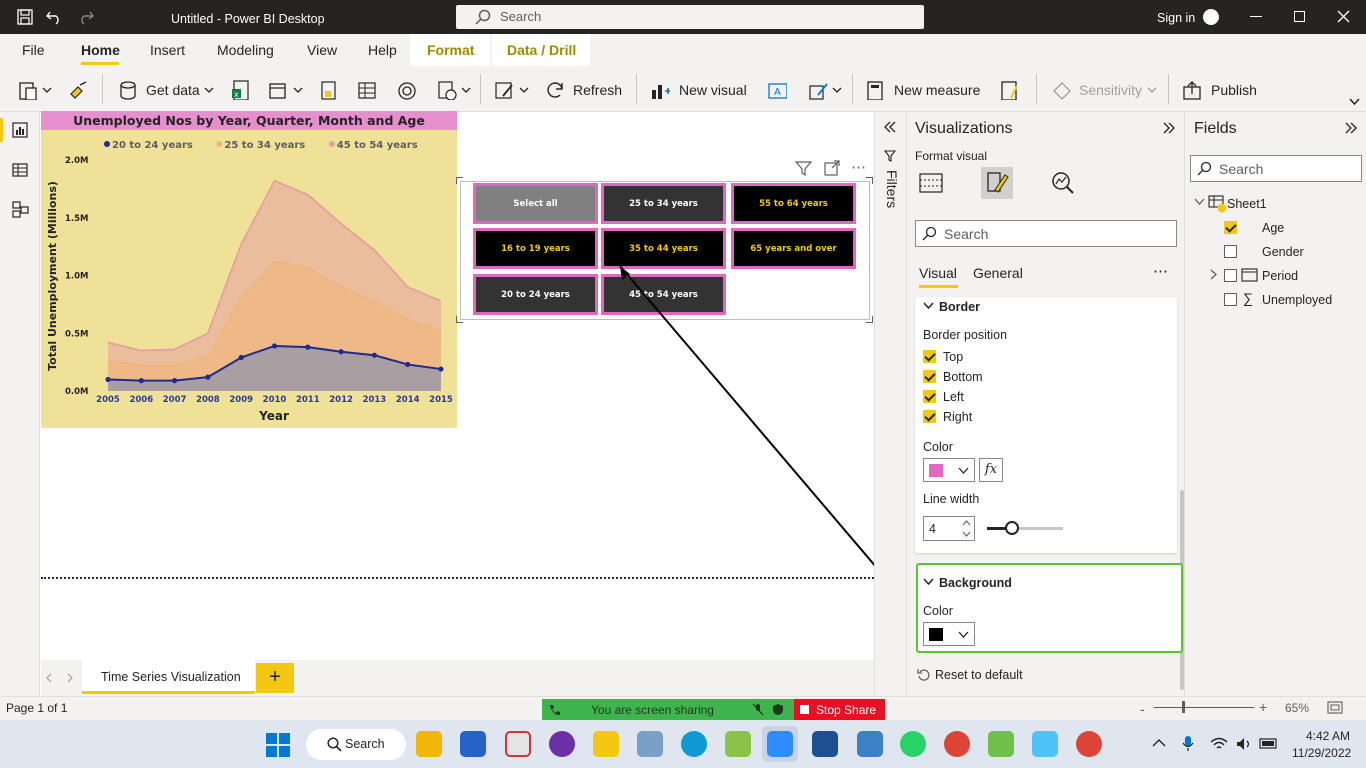 This screenshot has width=1366, height=768. What do you see at coordinates (450, 50) in the screenshot?
I see `menu-format: Format` at bounding box center [450, 50].